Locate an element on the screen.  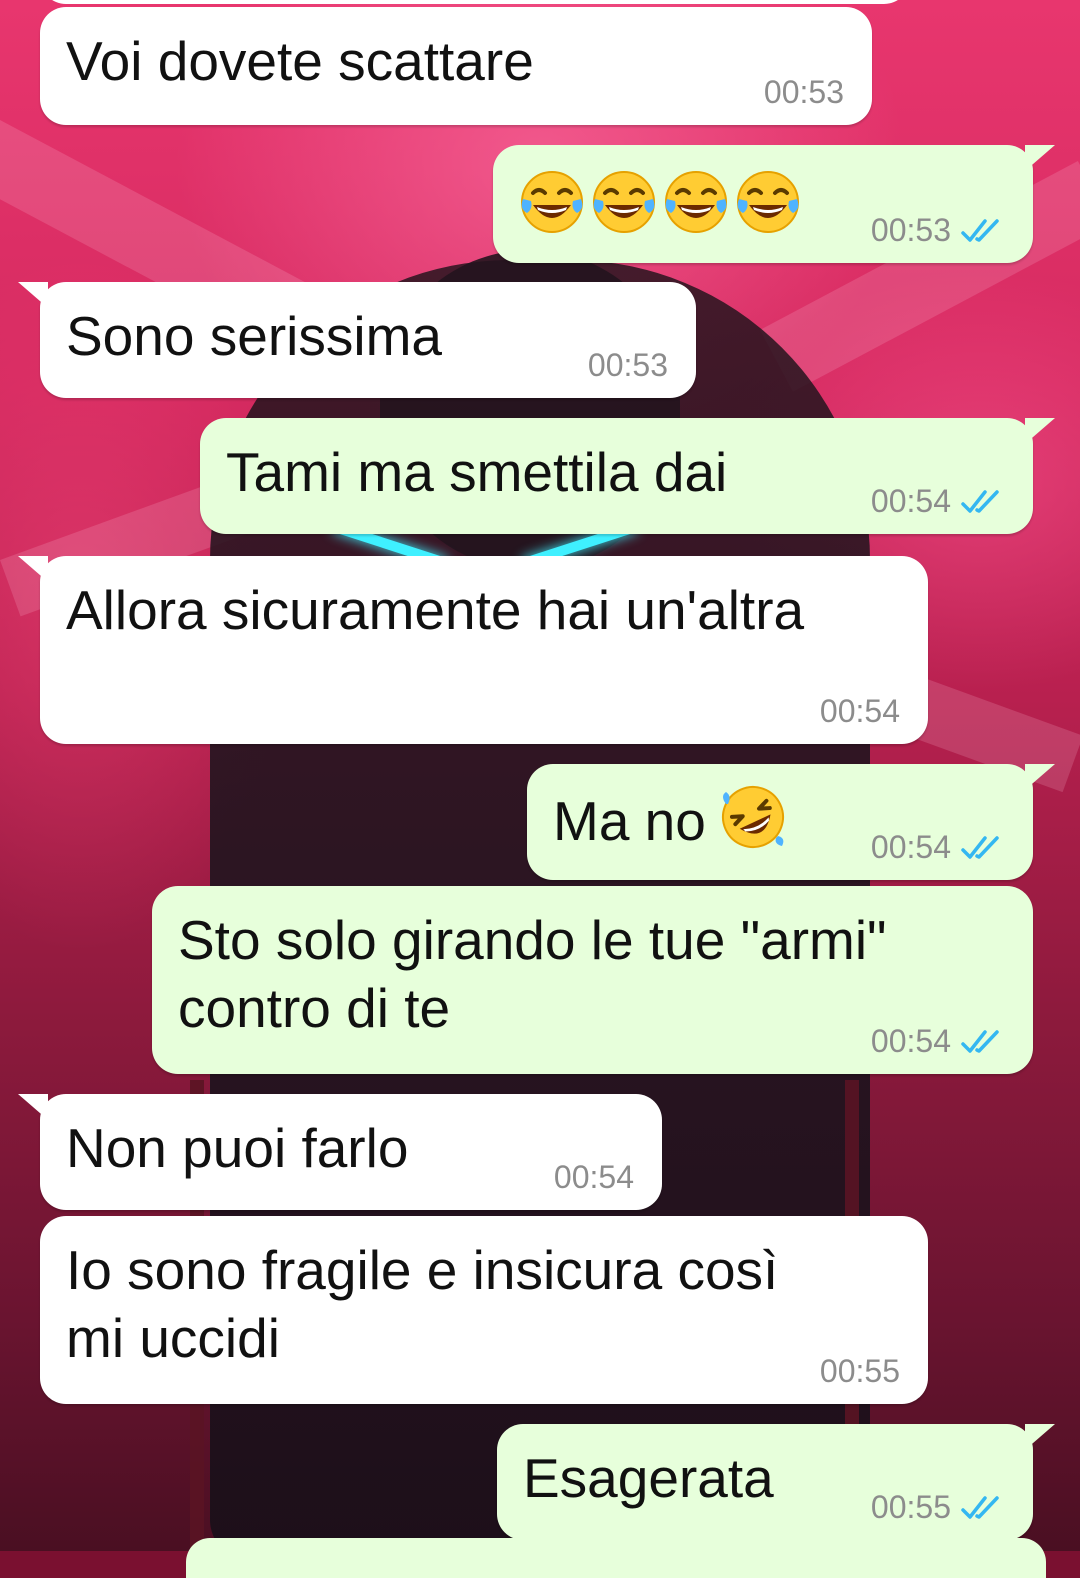
message-bubble-incoming: Voi dovete scattare 00:53 is located at coordinates (456, 66).